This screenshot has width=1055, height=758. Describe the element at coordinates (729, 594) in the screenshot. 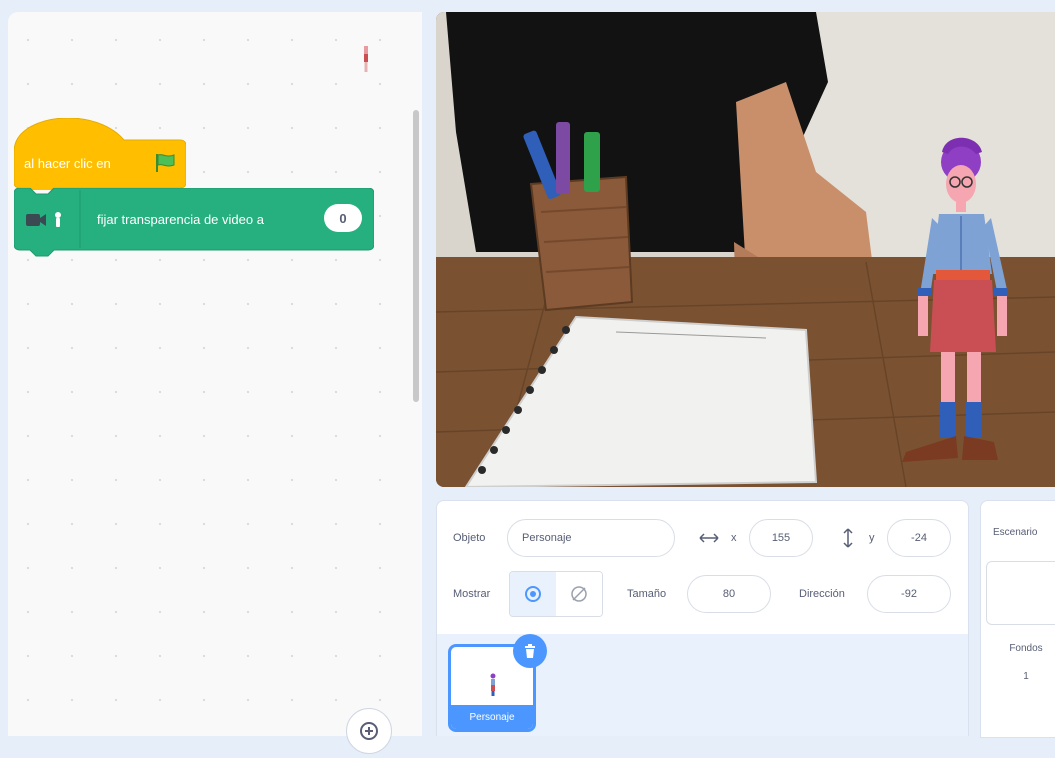

I see `size-input: 80` at that location.